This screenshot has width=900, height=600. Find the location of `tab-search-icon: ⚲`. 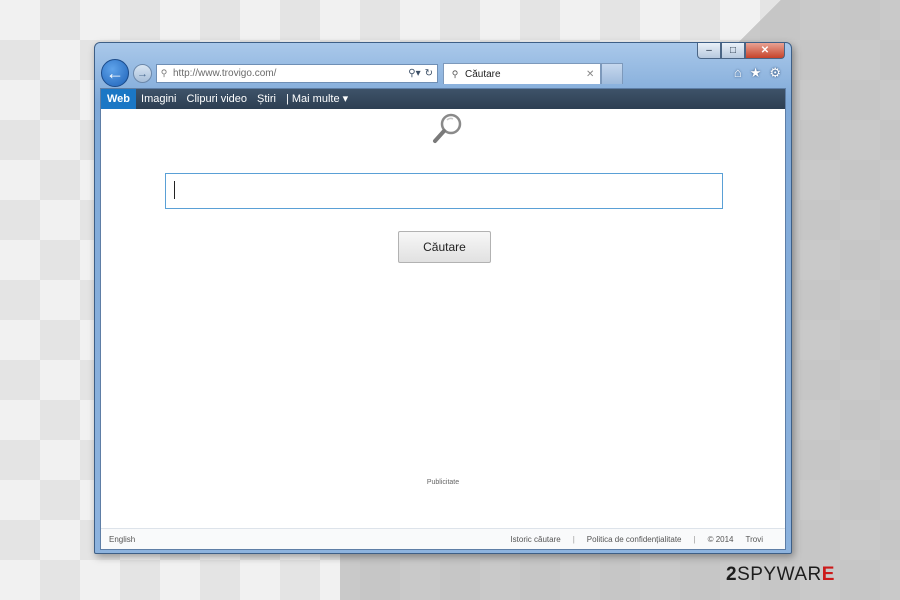

tab-search-icon: ⚲ is located at coordinates (455, 73).